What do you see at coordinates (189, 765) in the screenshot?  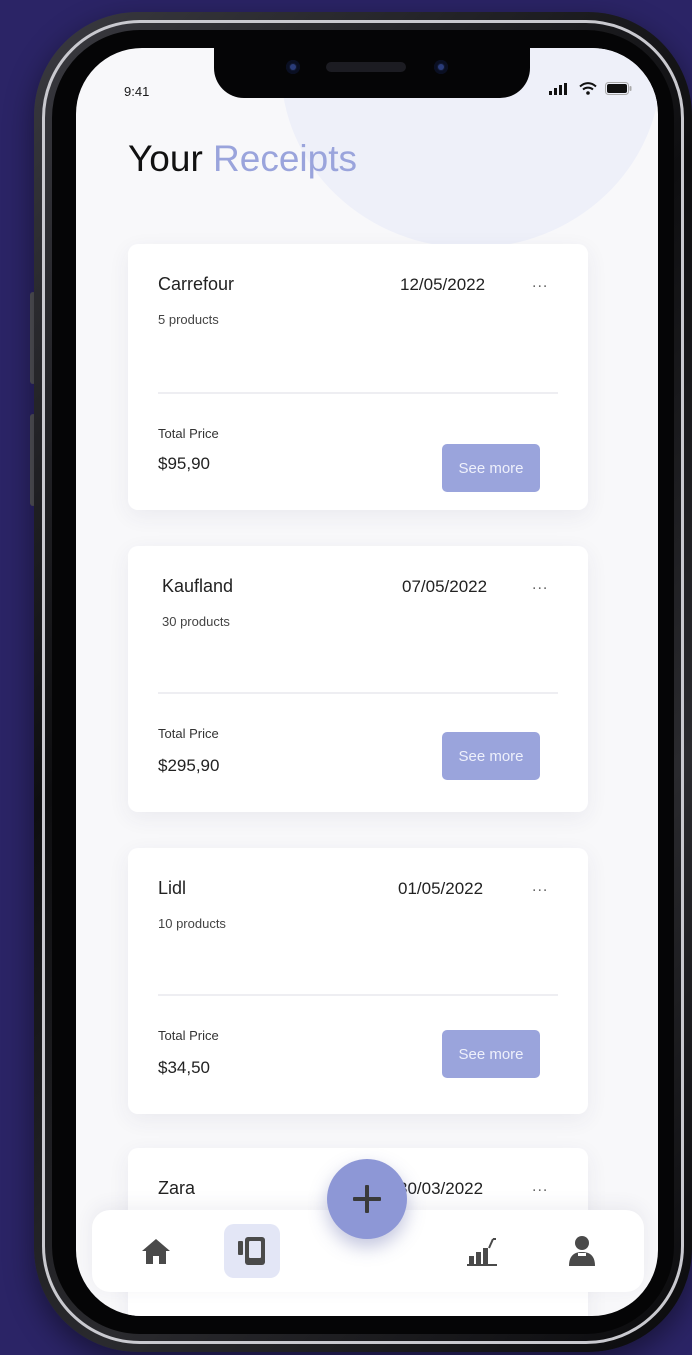 I see `total-price-value: $295,90` at bounding box center [189, 765].